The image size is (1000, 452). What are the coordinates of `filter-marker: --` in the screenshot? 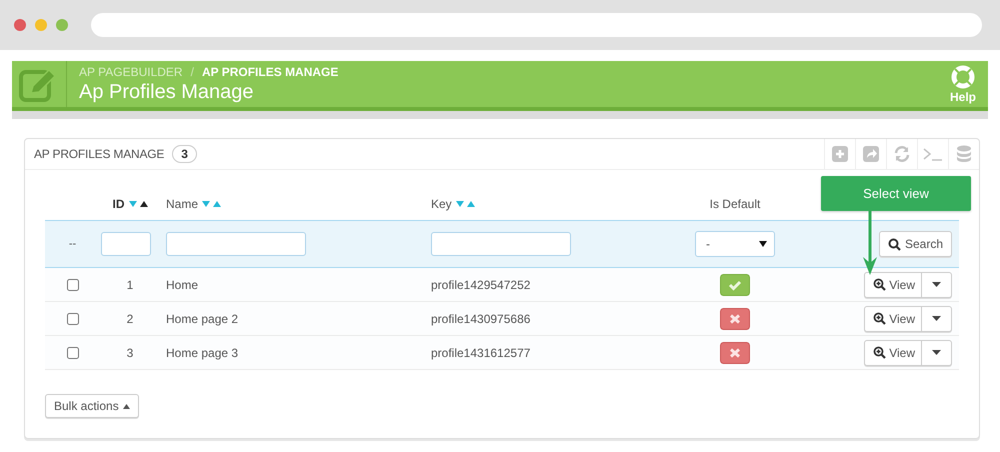 It's located at (73, 244).